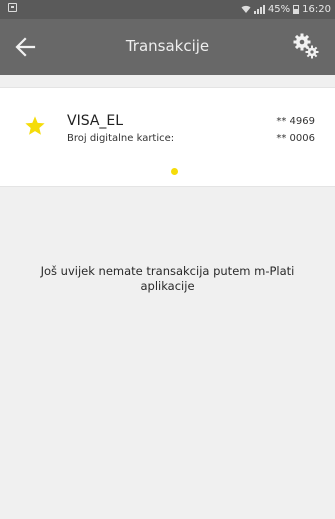 The width and height of the screenshot is (335, 519). I want to click on app-bar: Transakcije, so click(167, 47).